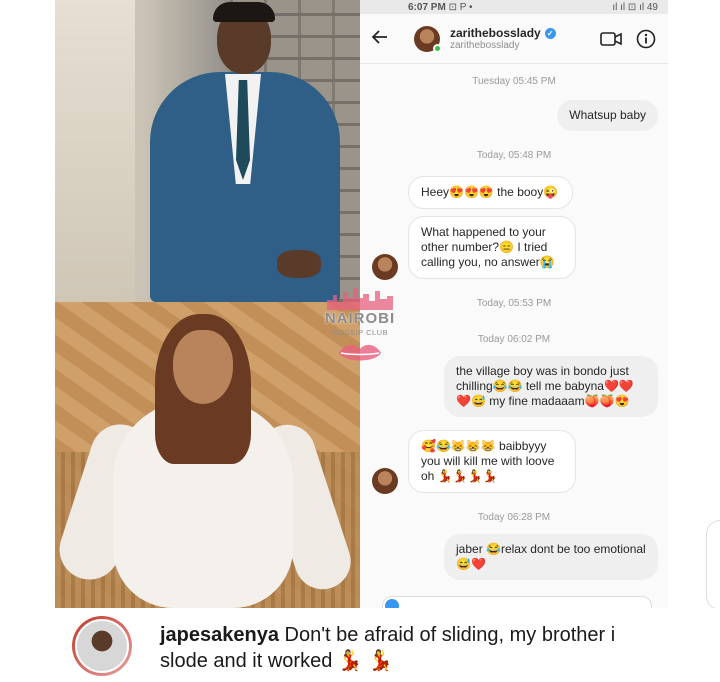 The width and height of the screenshot is (720, 682). What do you see at coordinates (514, 7) in the screenshot?
I see `status-bar: 6:07 PM ⊡ P • ıl ıl ⊡ ıl 49` at bounding box center [514, 7].